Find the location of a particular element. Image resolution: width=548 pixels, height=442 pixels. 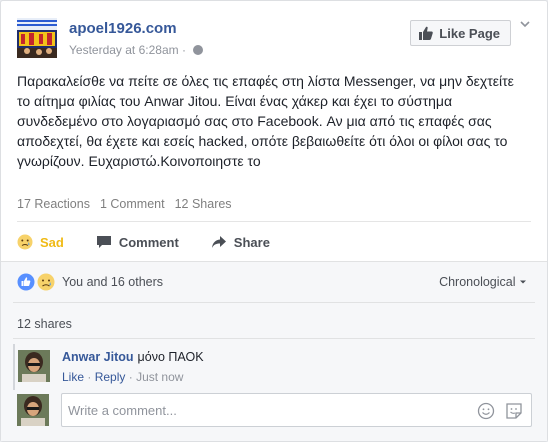

comment-body: Anwar Jitou μόνο ΠΑΟΚ is located at coordinates (133, 357).